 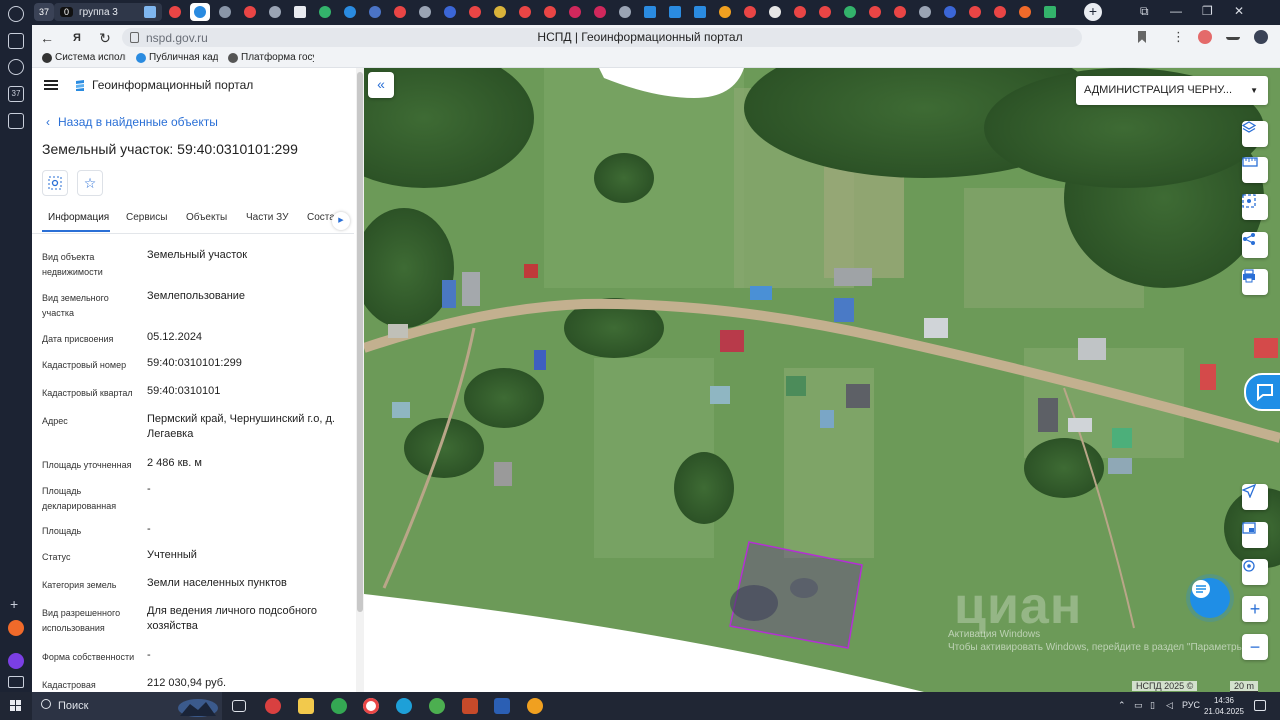 What do you see at coordinates (14, 604) in the screenshot?
I see `add-panel-icon: +` at bounding box center [14, 604].